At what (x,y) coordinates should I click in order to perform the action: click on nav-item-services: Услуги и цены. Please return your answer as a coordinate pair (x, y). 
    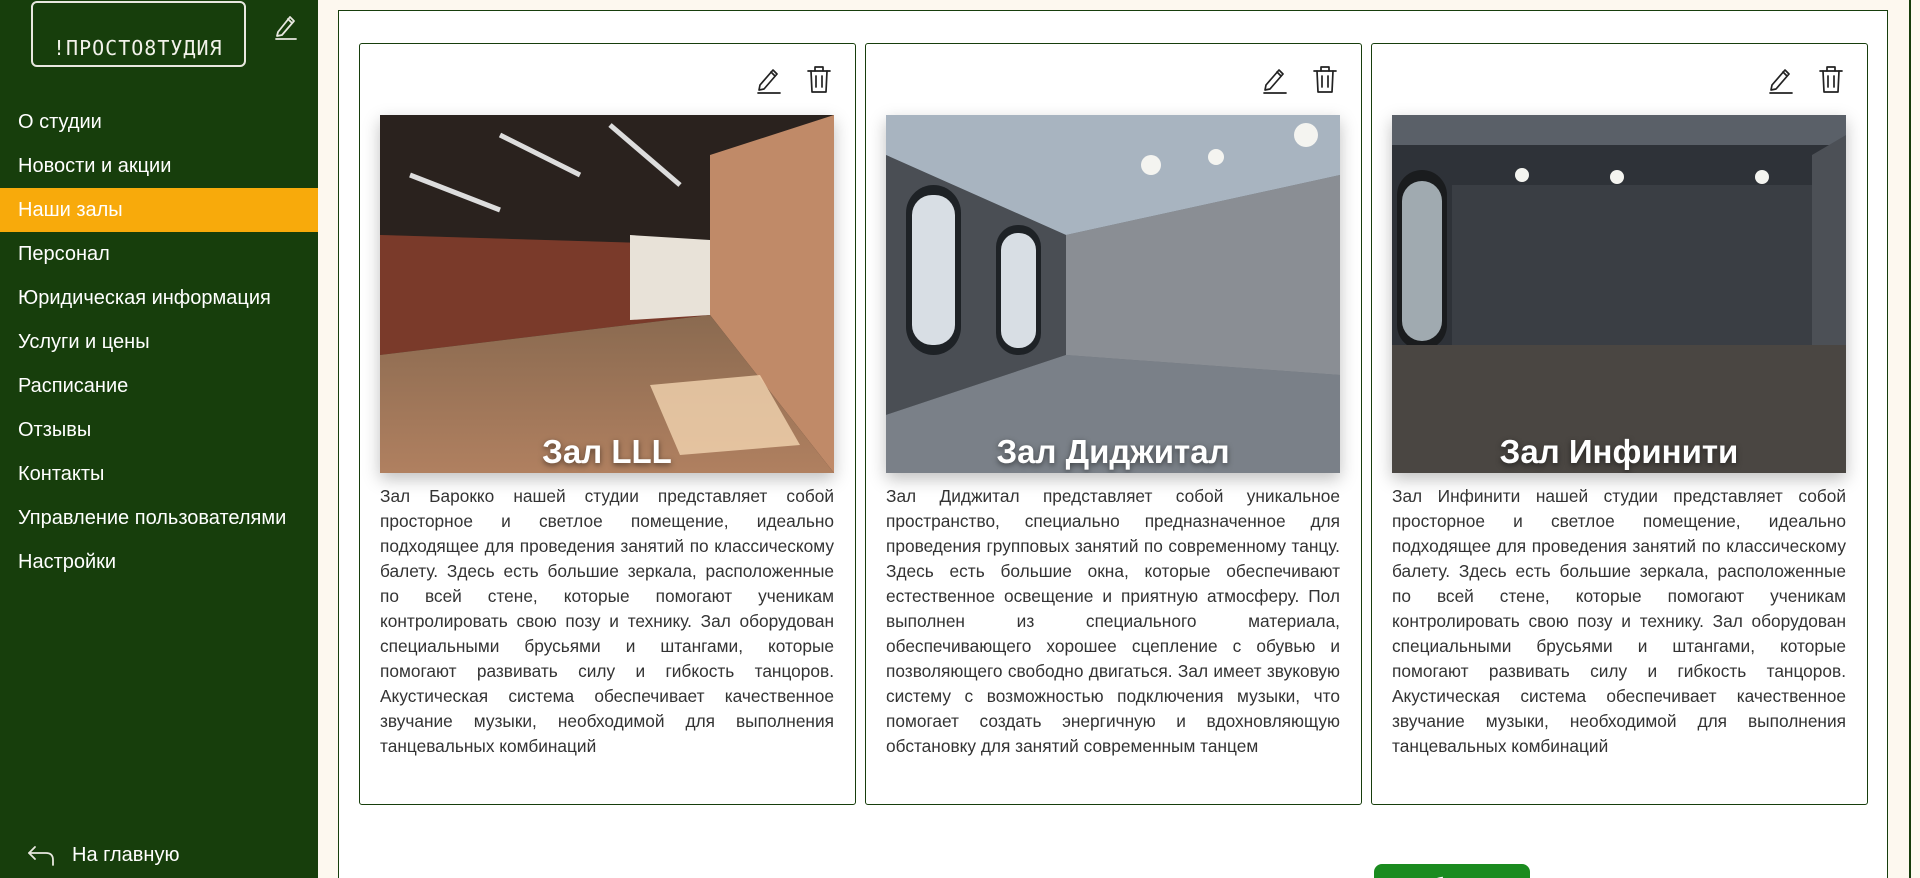
    Looking at the image, I should click on (159, 342).